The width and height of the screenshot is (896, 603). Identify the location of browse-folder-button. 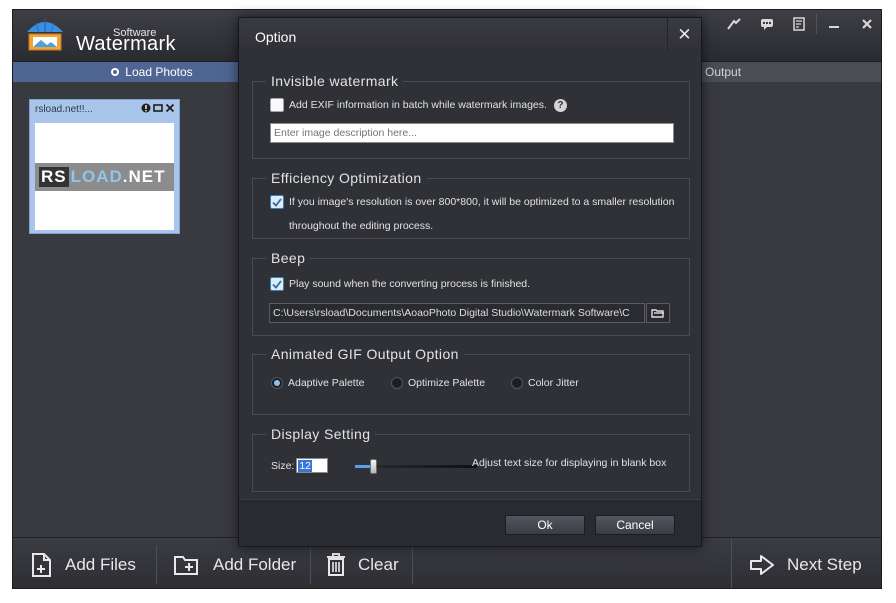
(658, 313).